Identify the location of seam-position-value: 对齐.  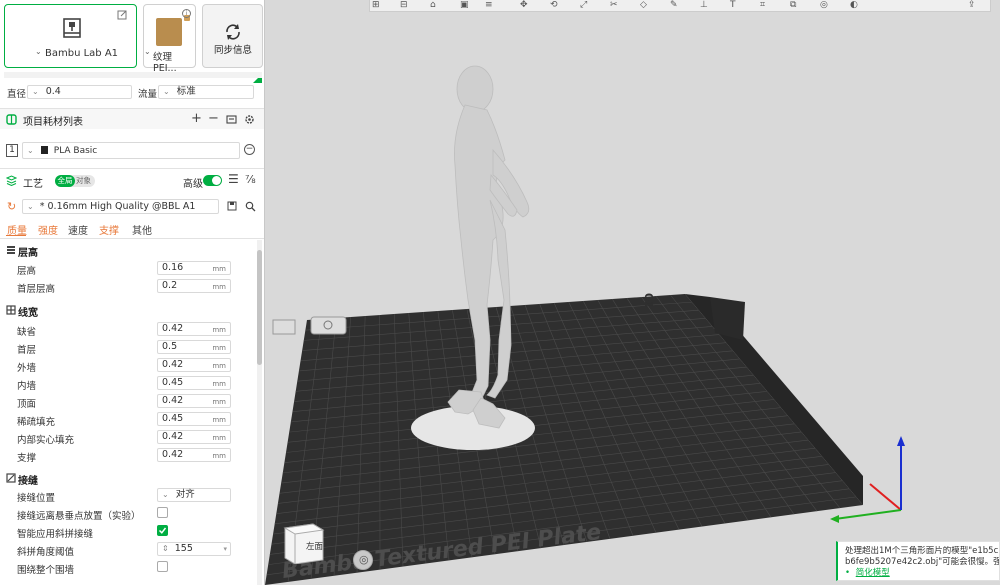
(185, 494).